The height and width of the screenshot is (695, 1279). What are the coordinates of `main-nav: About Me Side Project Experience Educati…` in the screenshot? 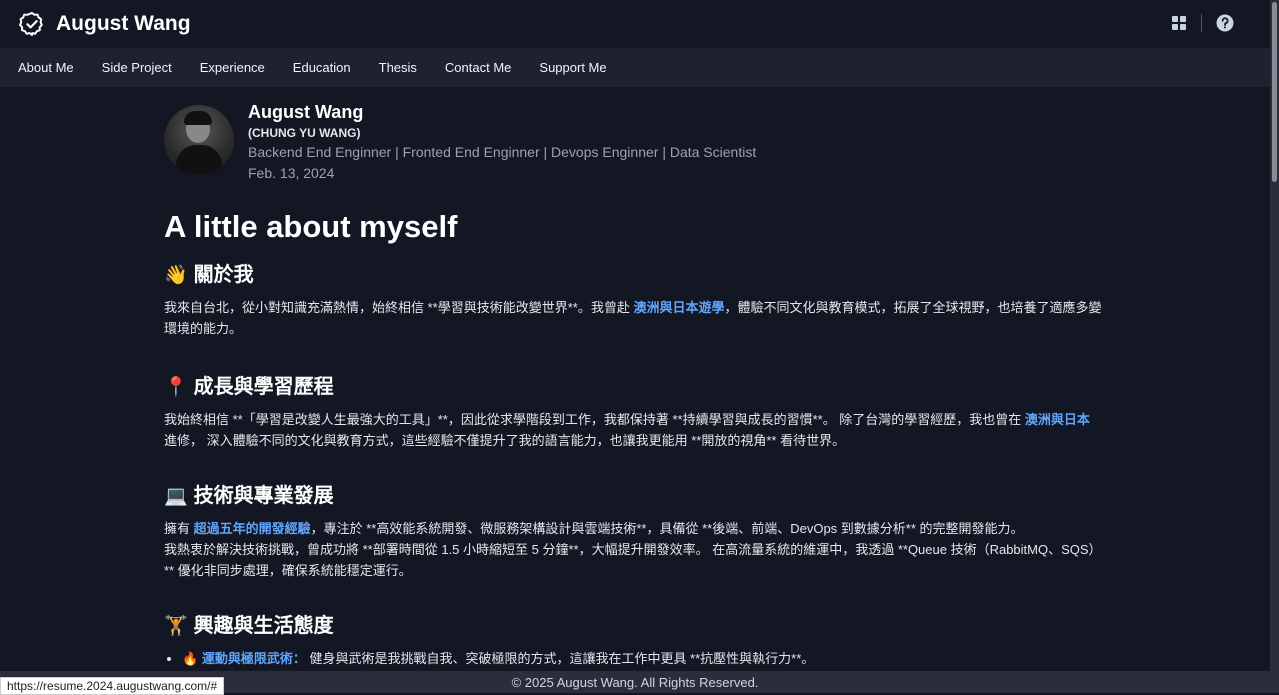 It's located at (635, 67).